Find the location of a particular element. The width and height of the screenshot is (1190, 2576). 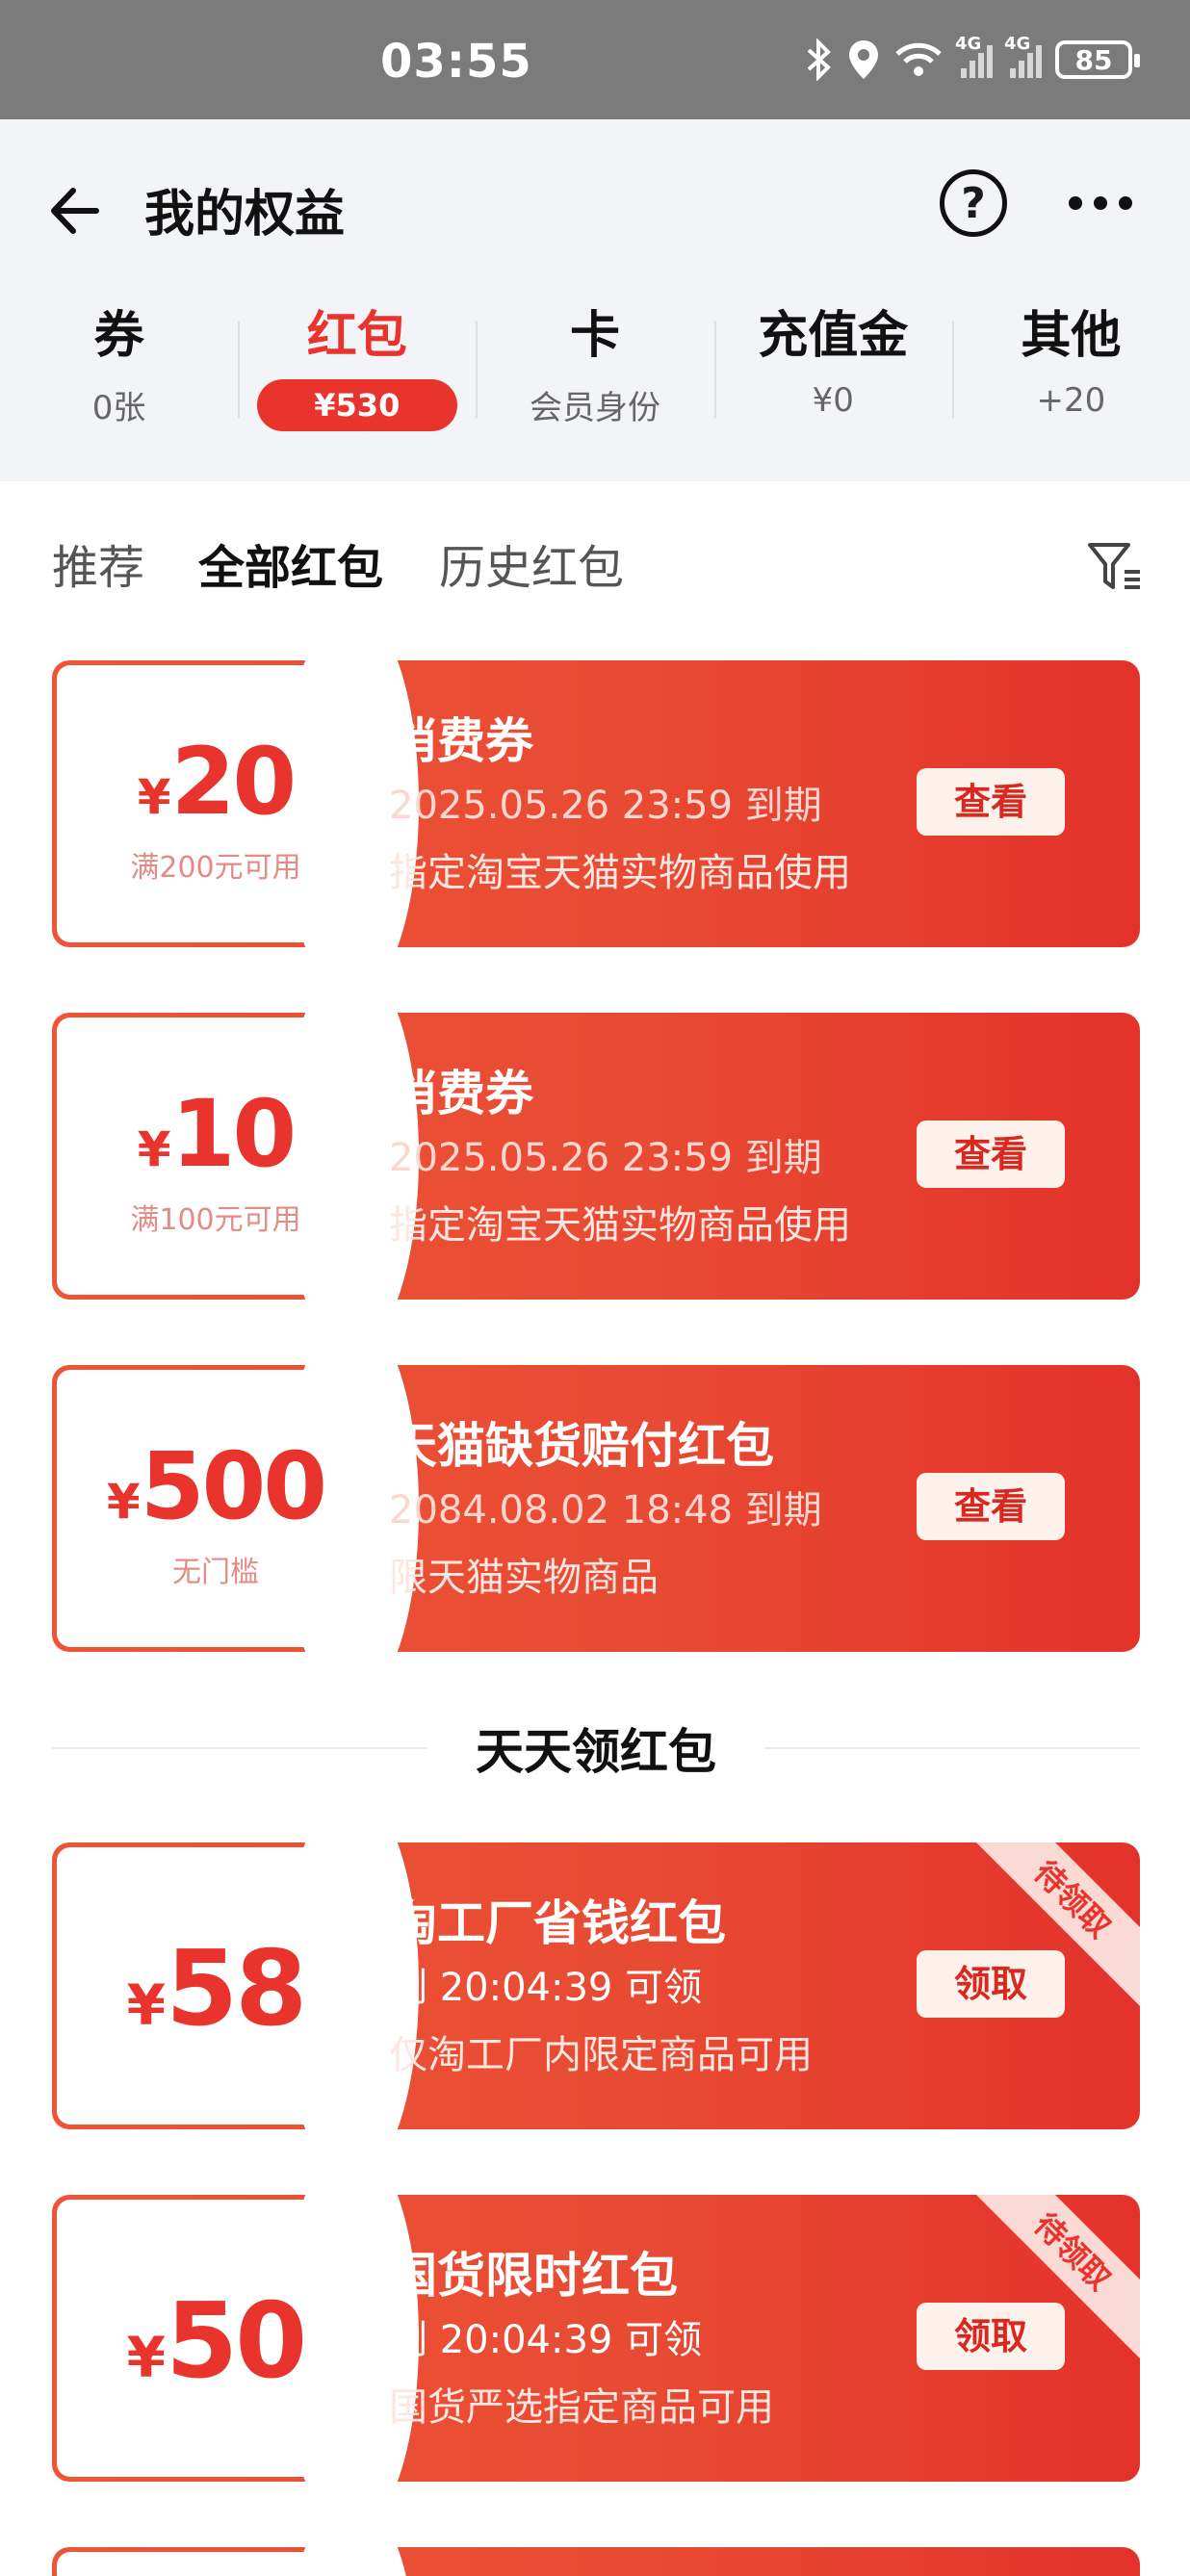

coupon-amount: ¥500 is located at coordinates (216, 1486).